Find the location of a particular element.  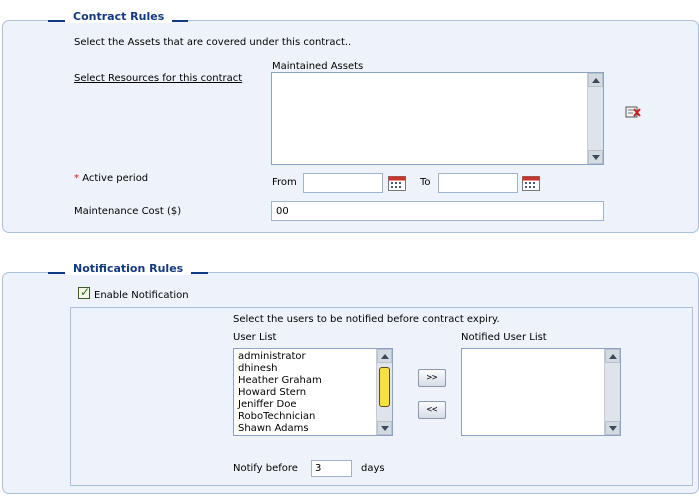

user-list-label: User List is located at coordinates (255, 337).